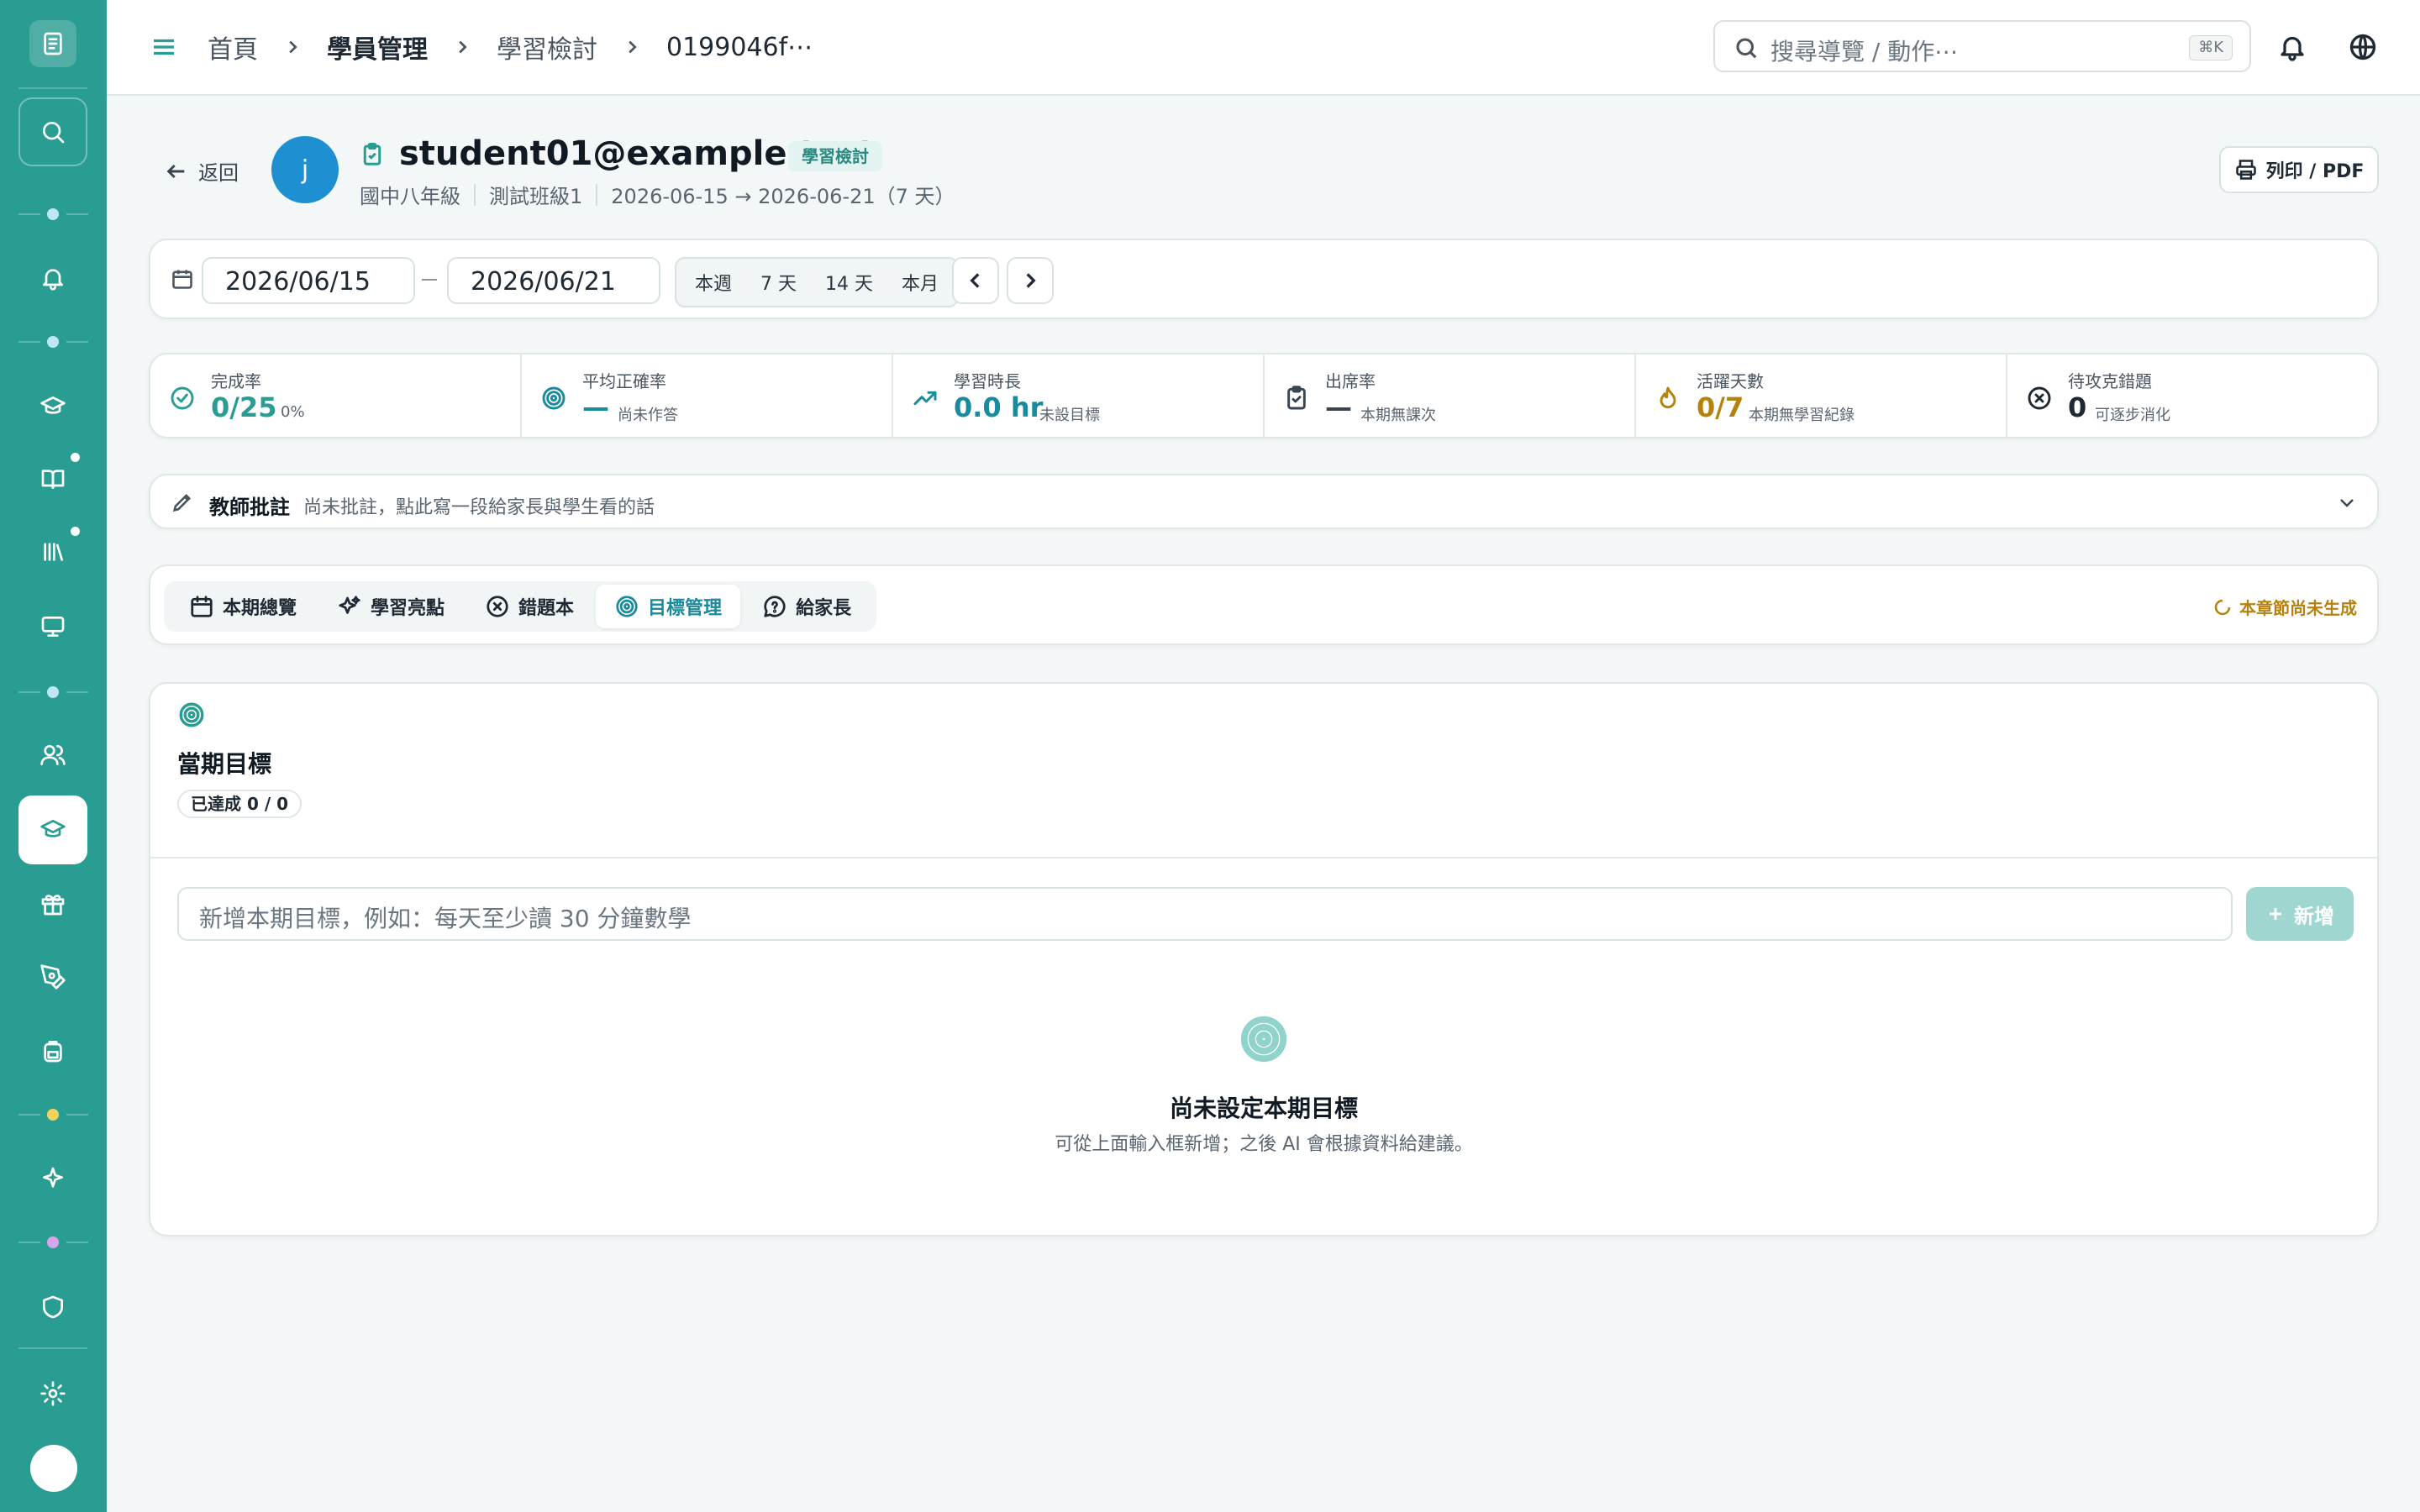 The image size is (2420, 1512). What do you see at coordinates (2110, 381) in the screenshot?
I see `stat-label: 待攻克錯題` at bounding box center [2110, 381].